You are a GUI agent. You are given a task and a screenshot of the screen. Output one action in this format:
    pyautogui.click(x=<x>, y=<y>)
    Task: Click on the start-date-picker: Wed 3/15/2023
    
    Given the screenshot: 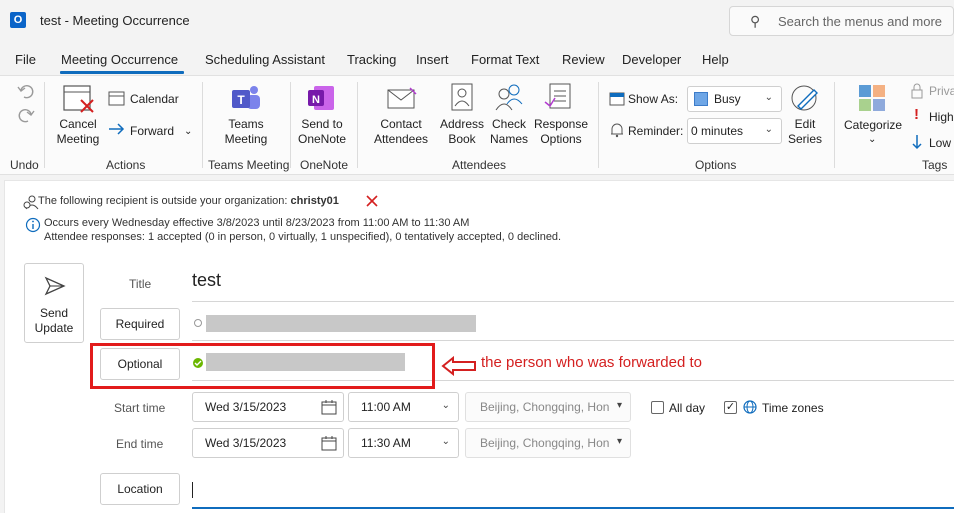 What is the action you would take?
    pyautogui.click(x=268, y=407)
    